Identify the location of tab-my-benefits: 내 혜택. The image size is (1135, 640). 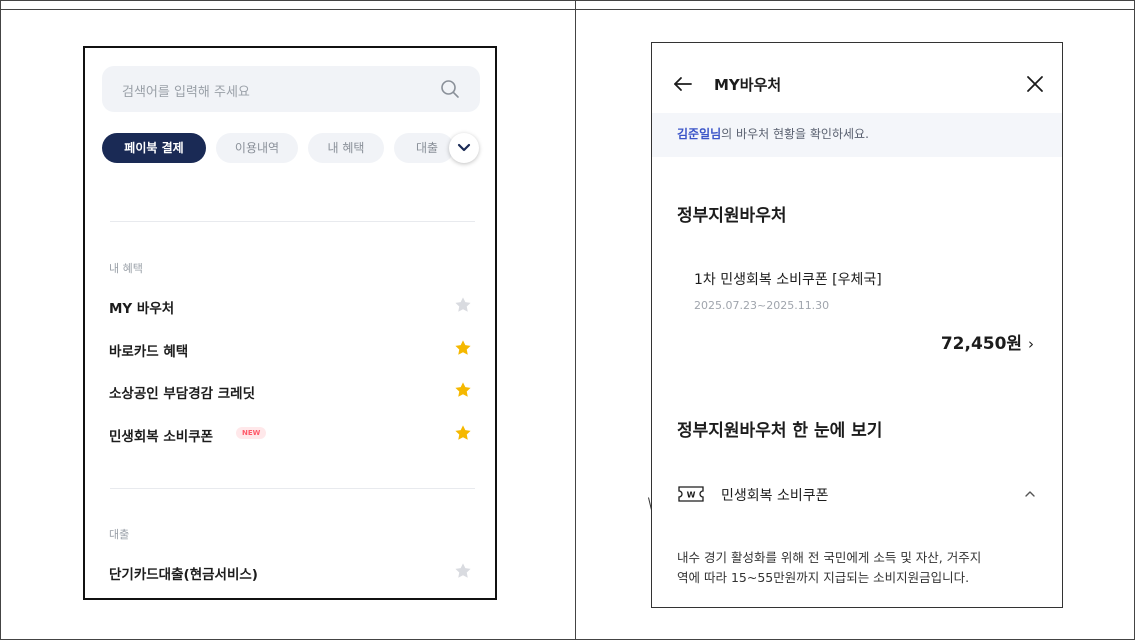
(346, 148).